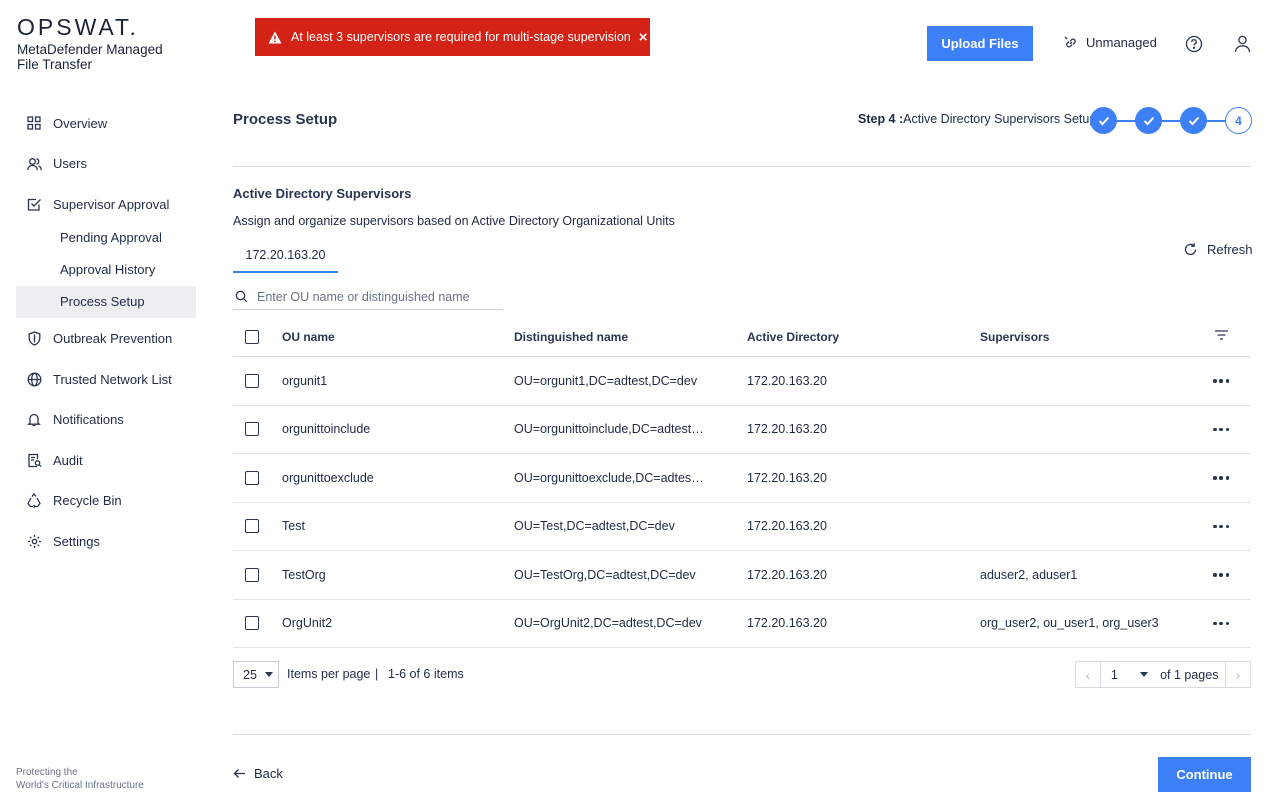 This screenshot has height=809, width=1273. What do you see at coordinates (34, 204) in the screenshot?
I see `checkbox-approval-icon` at bounding box center [34, 204].